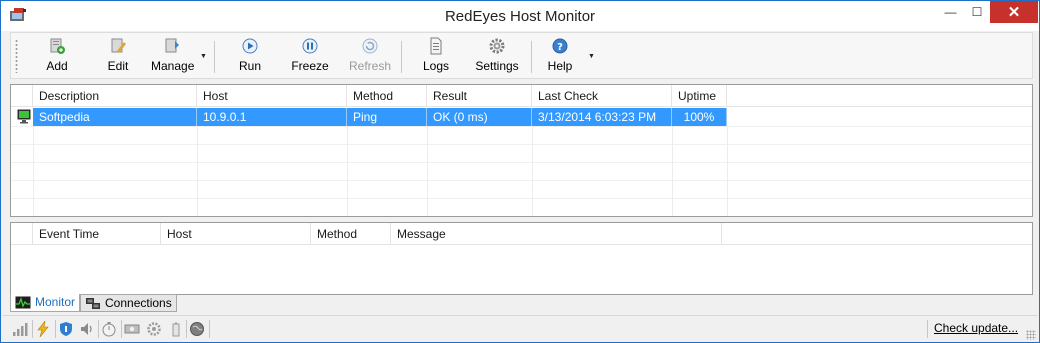 This screenshot has width=1040, height=343. I want to click on close-button: ✕, so click(1014, 12).